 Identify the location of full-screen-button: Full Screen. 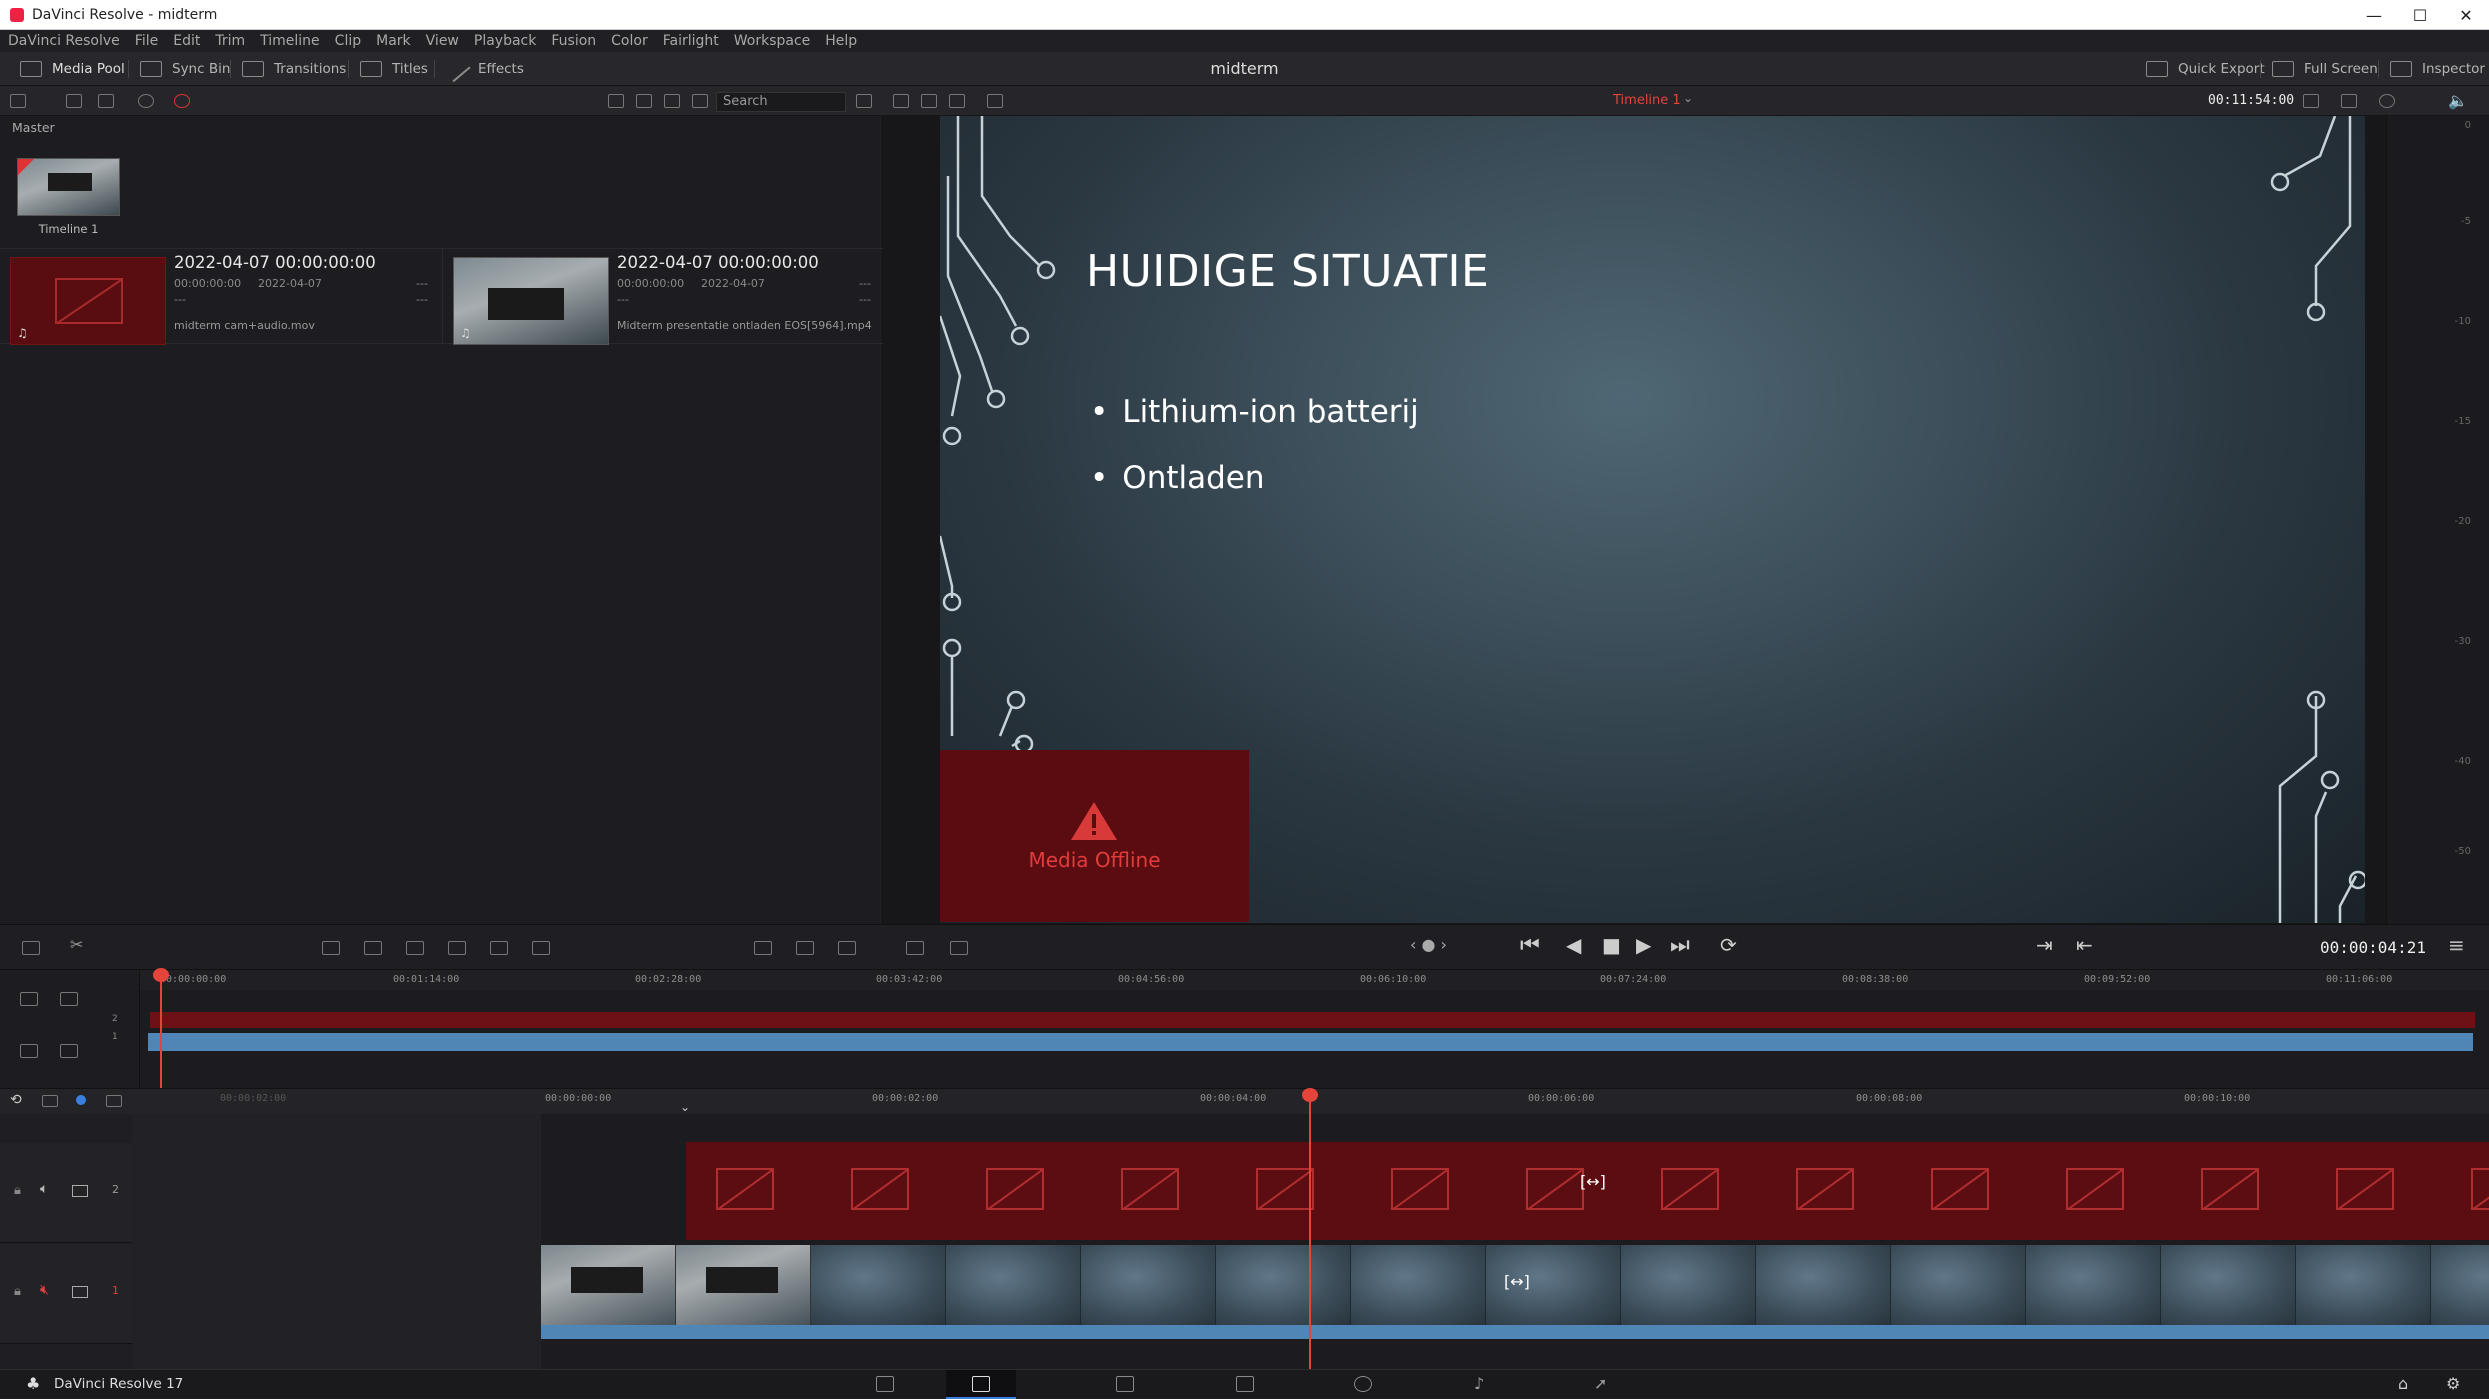
(2325, 69).